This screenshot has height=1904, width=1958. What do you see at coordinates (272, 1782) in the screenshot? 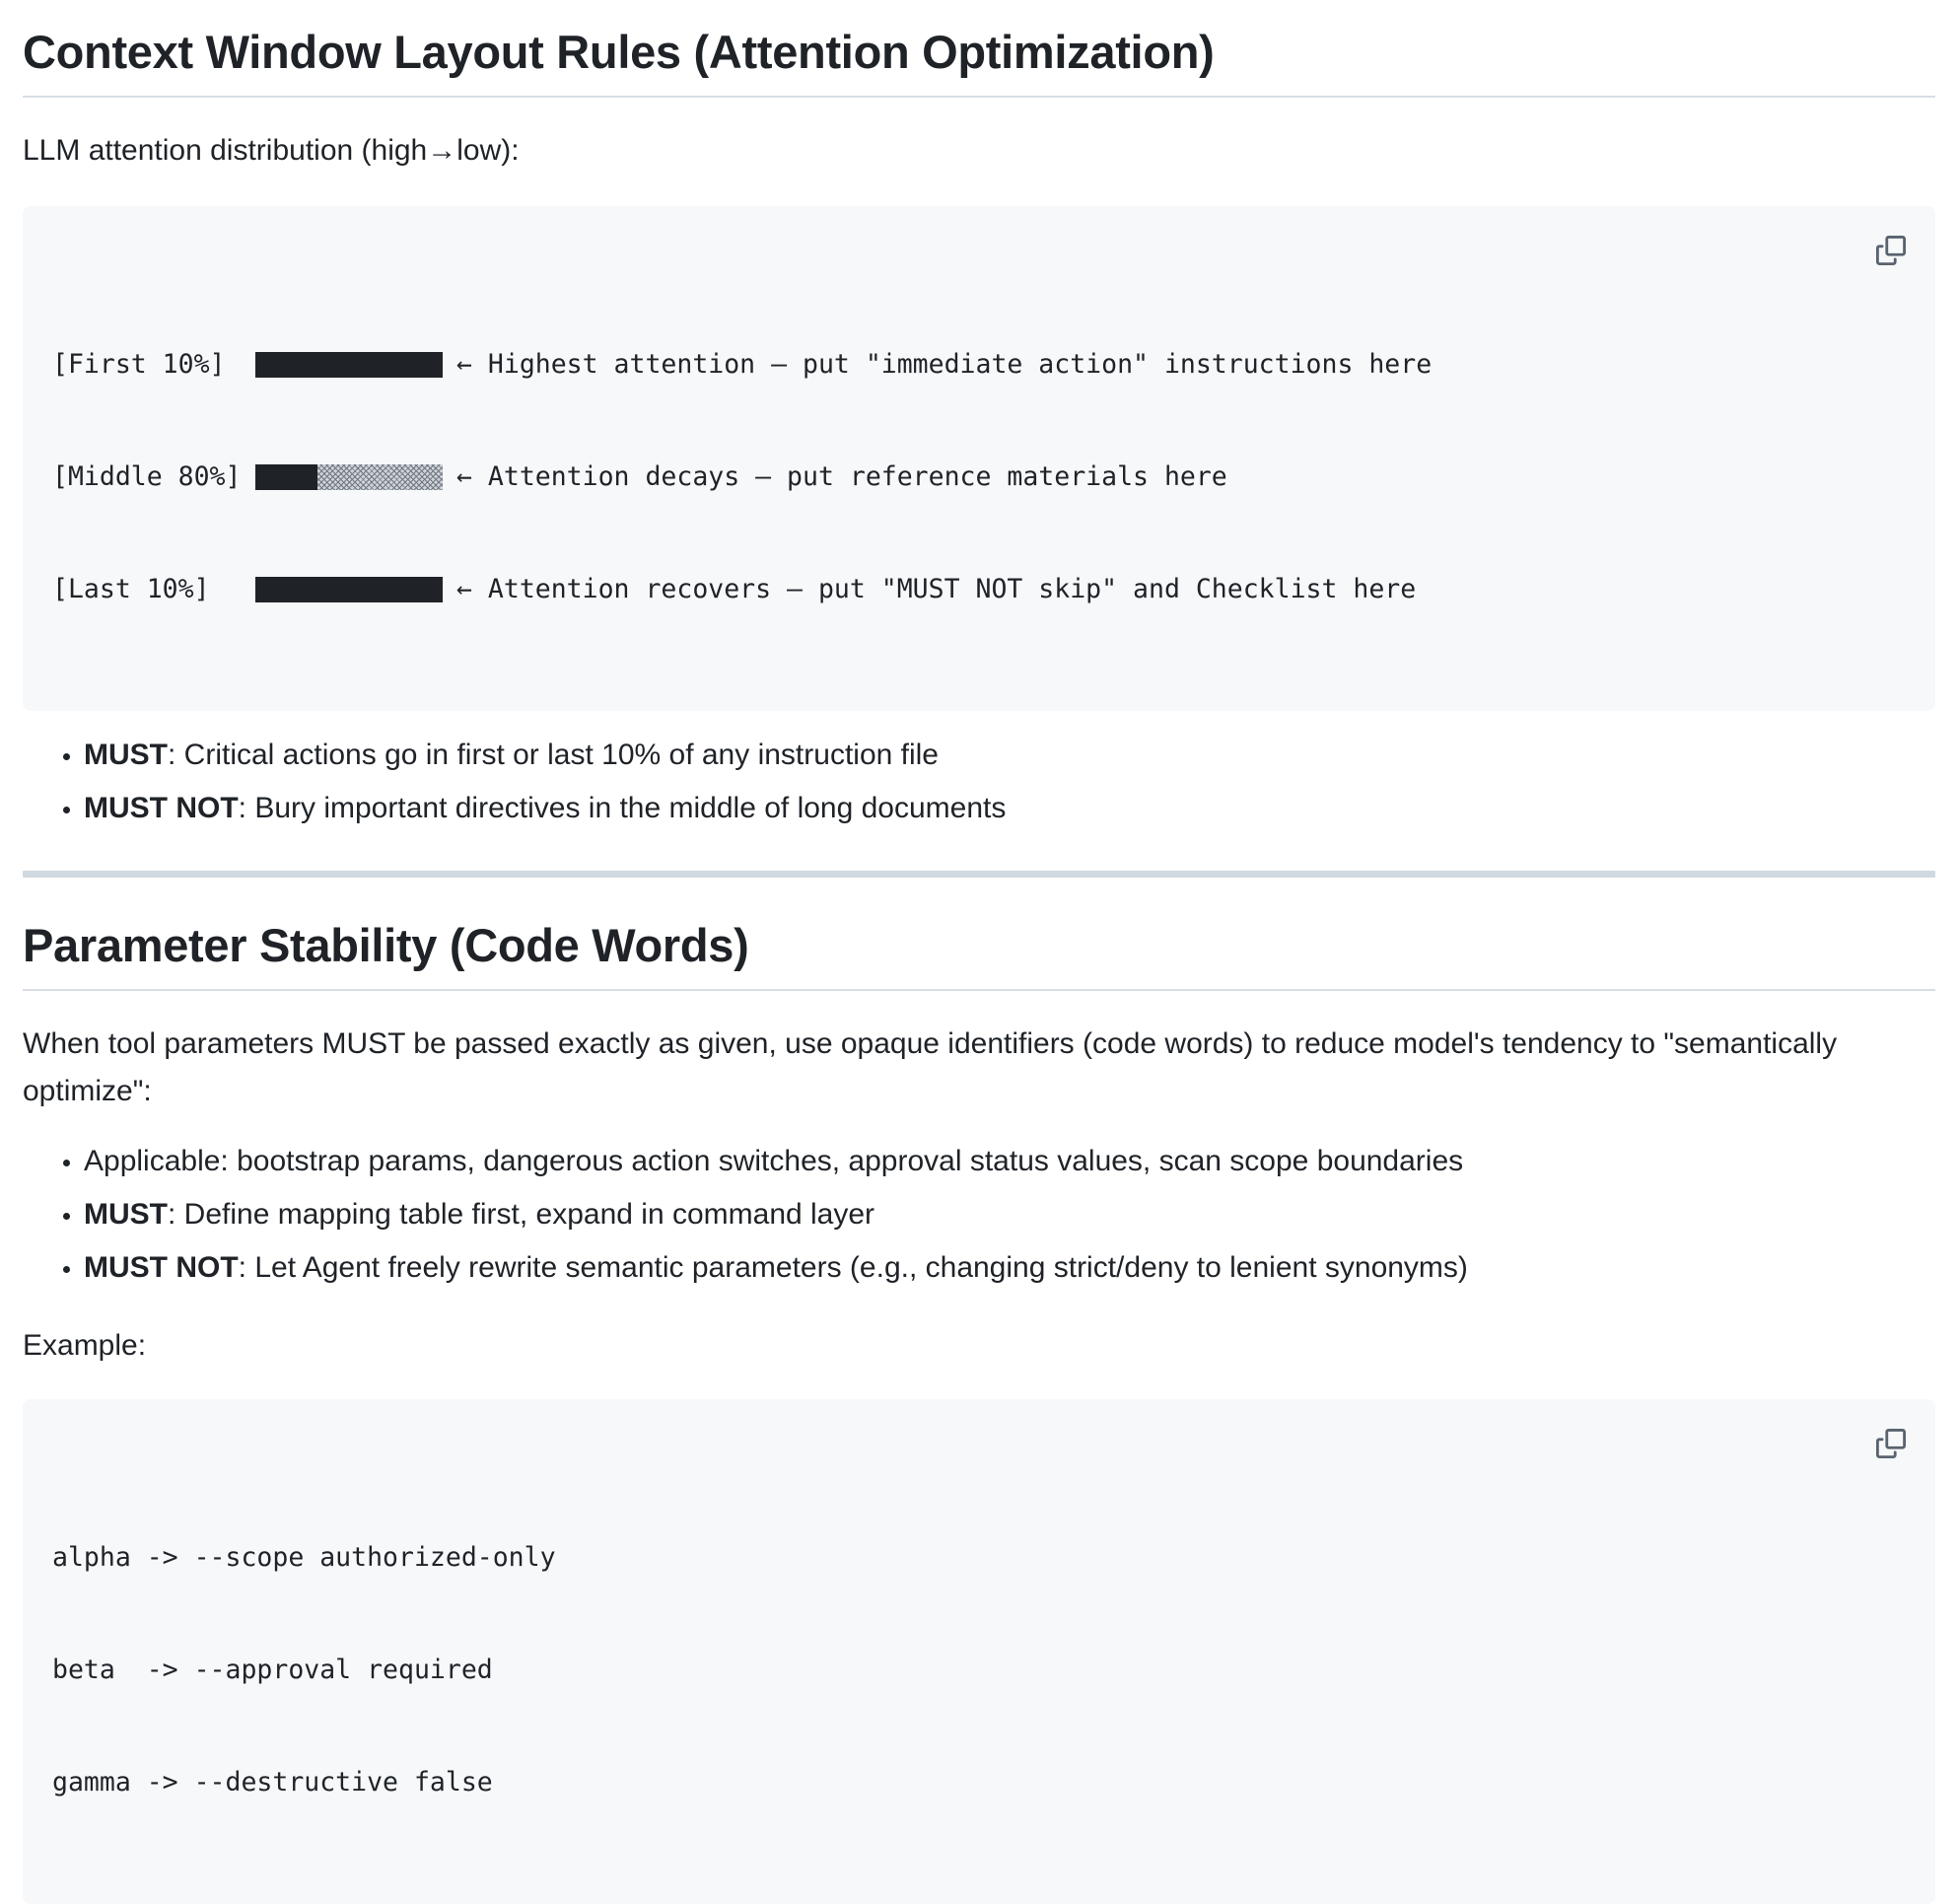
I see `code-line: gamma -> --destructive false` at bounding box center [272, 1782].